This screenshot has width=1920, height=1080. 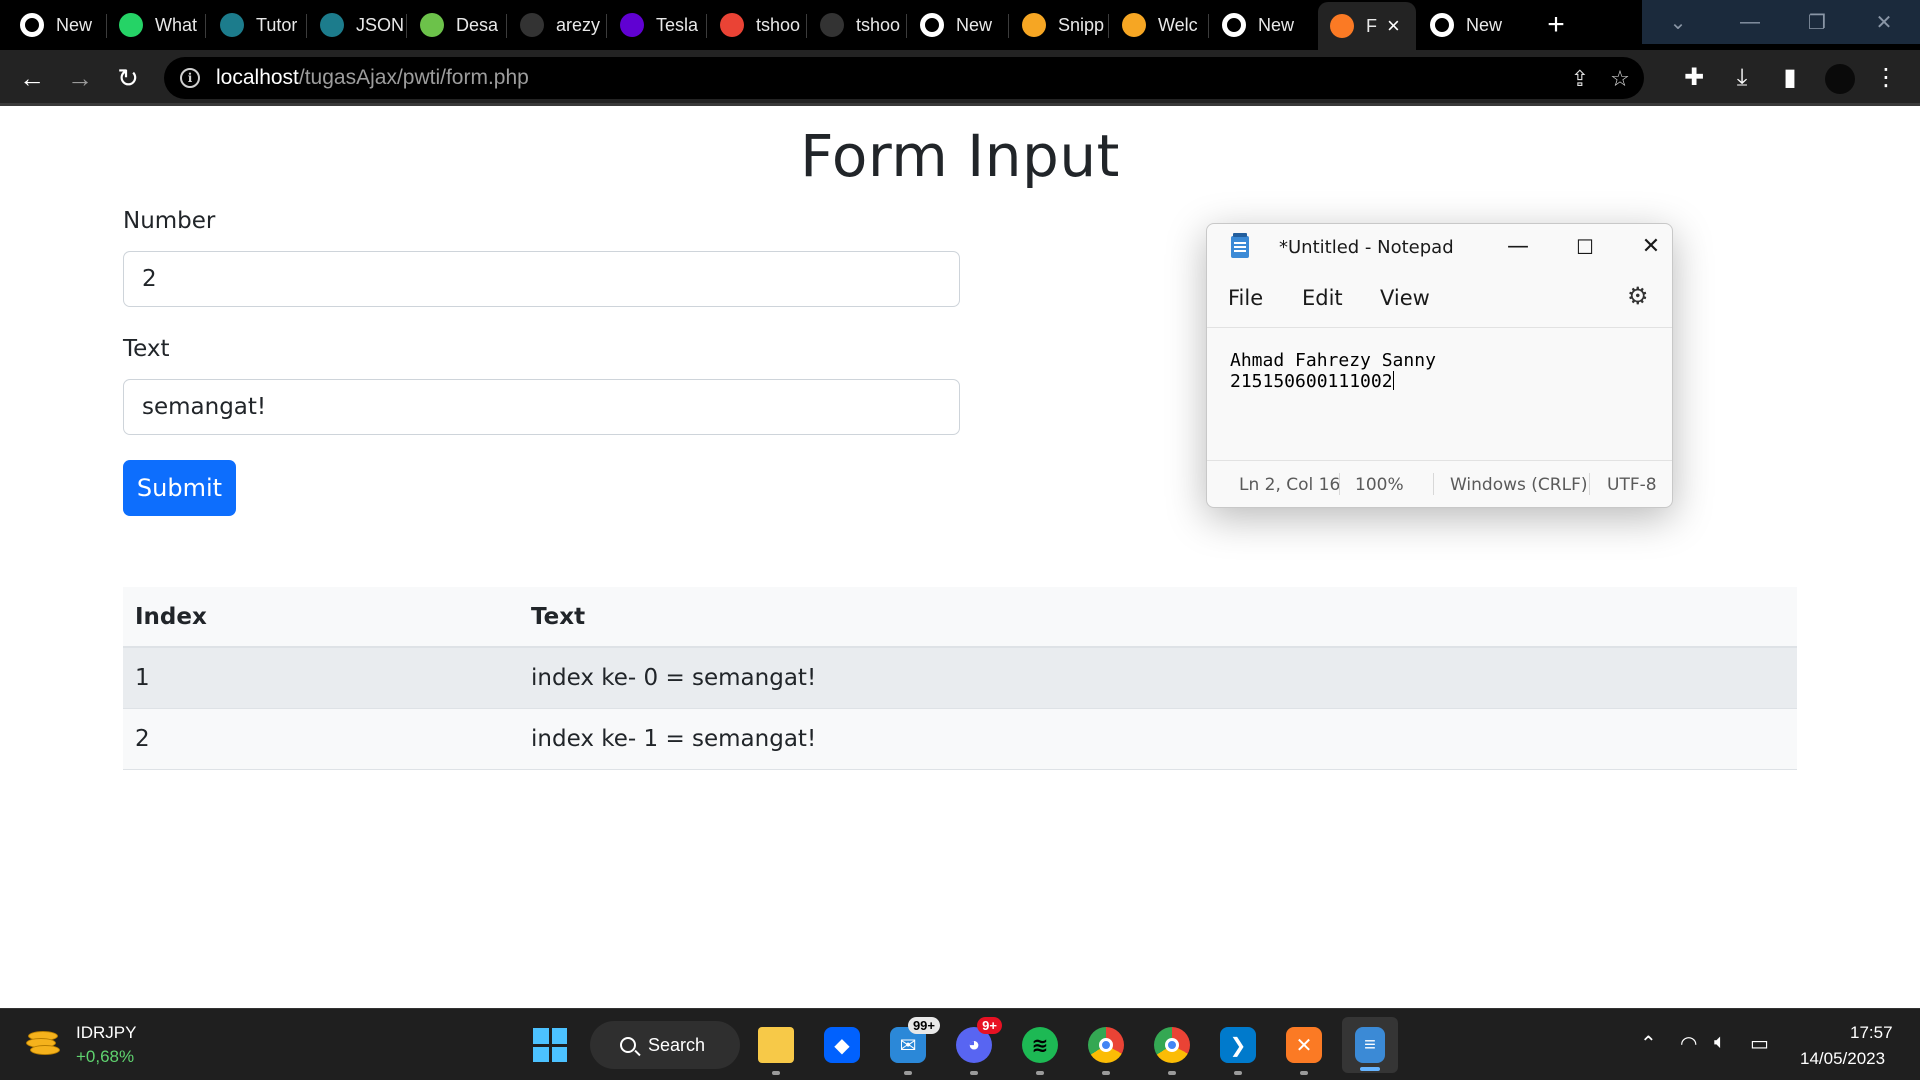 What do you see at coordinates (456, 25) in the screenshot?
I see `browser-tab: Desa` at bounding box center [456, 25].